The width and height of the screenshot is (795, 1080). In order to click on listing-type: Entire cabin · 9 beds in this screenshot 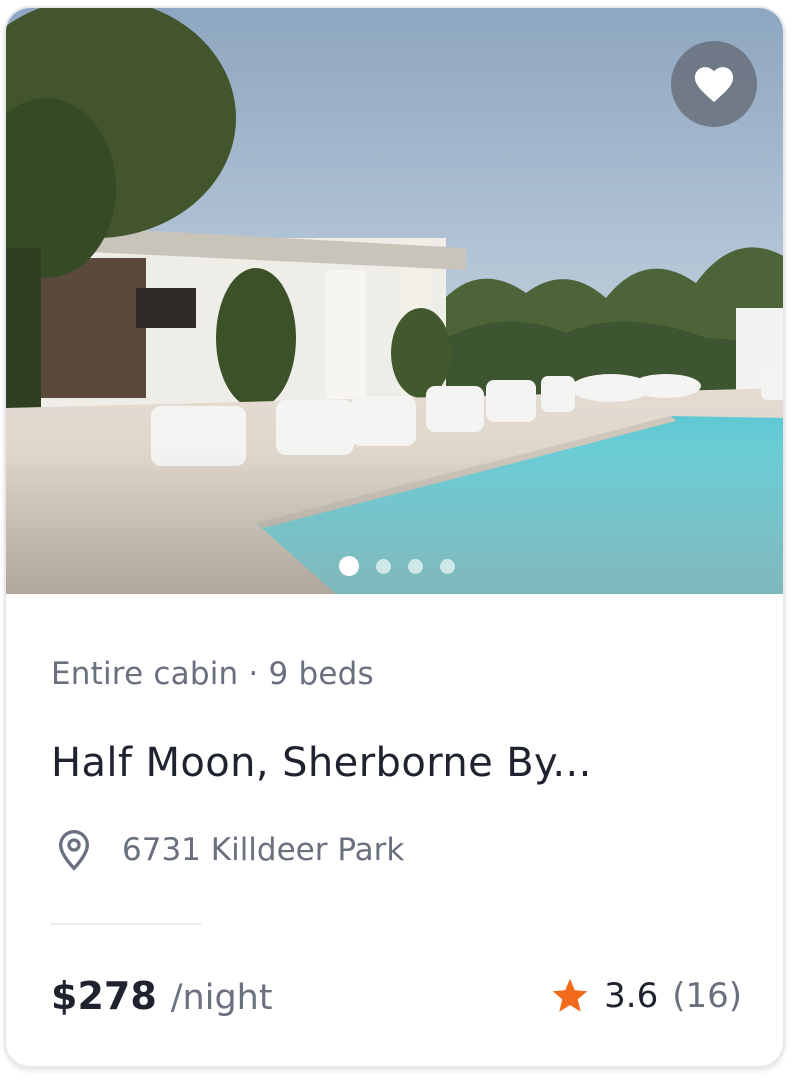, I will do `click(212, 674)`.